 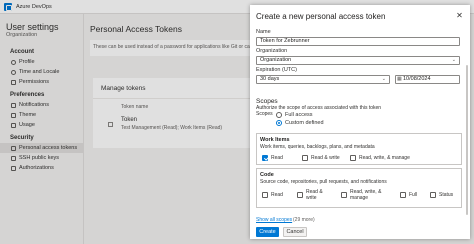 I want to click on work-items-read-label: Read, so click(x=277, y=158).